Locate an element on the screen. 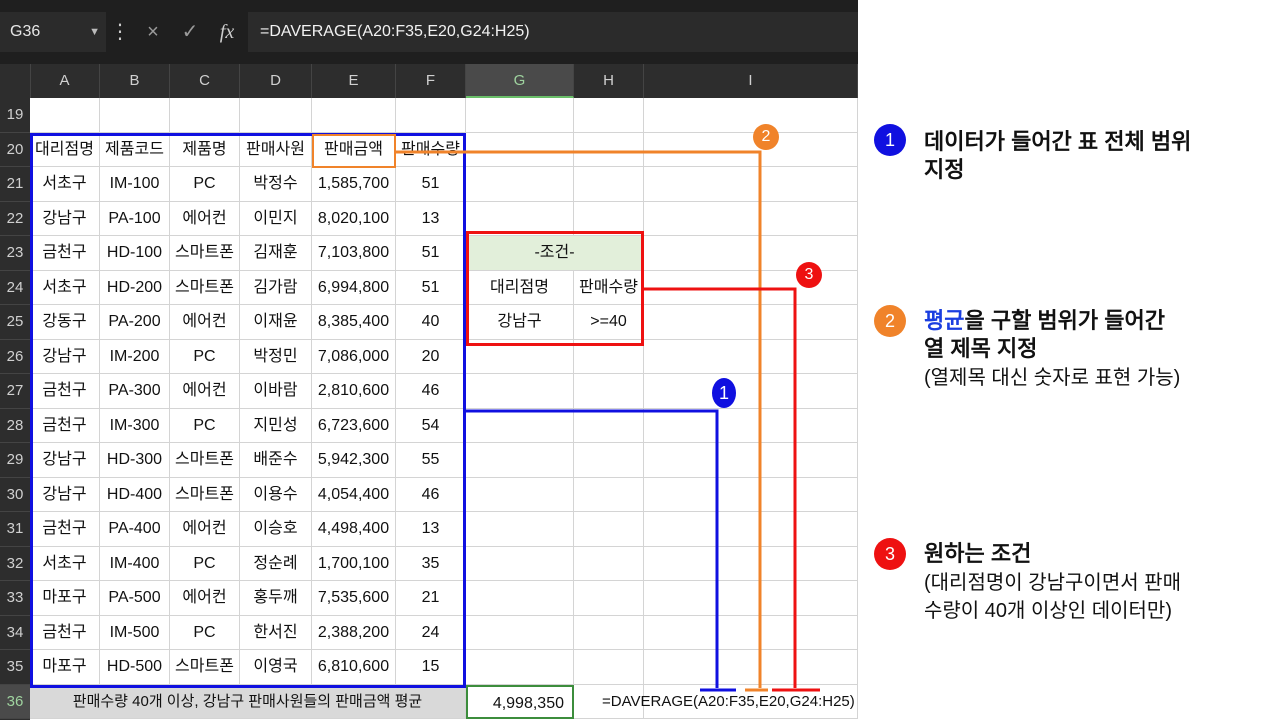 The image size is (1280, 720). note2-line1: 평균을 구할 범위가 들어간 is located at coordinates (1044, 321).